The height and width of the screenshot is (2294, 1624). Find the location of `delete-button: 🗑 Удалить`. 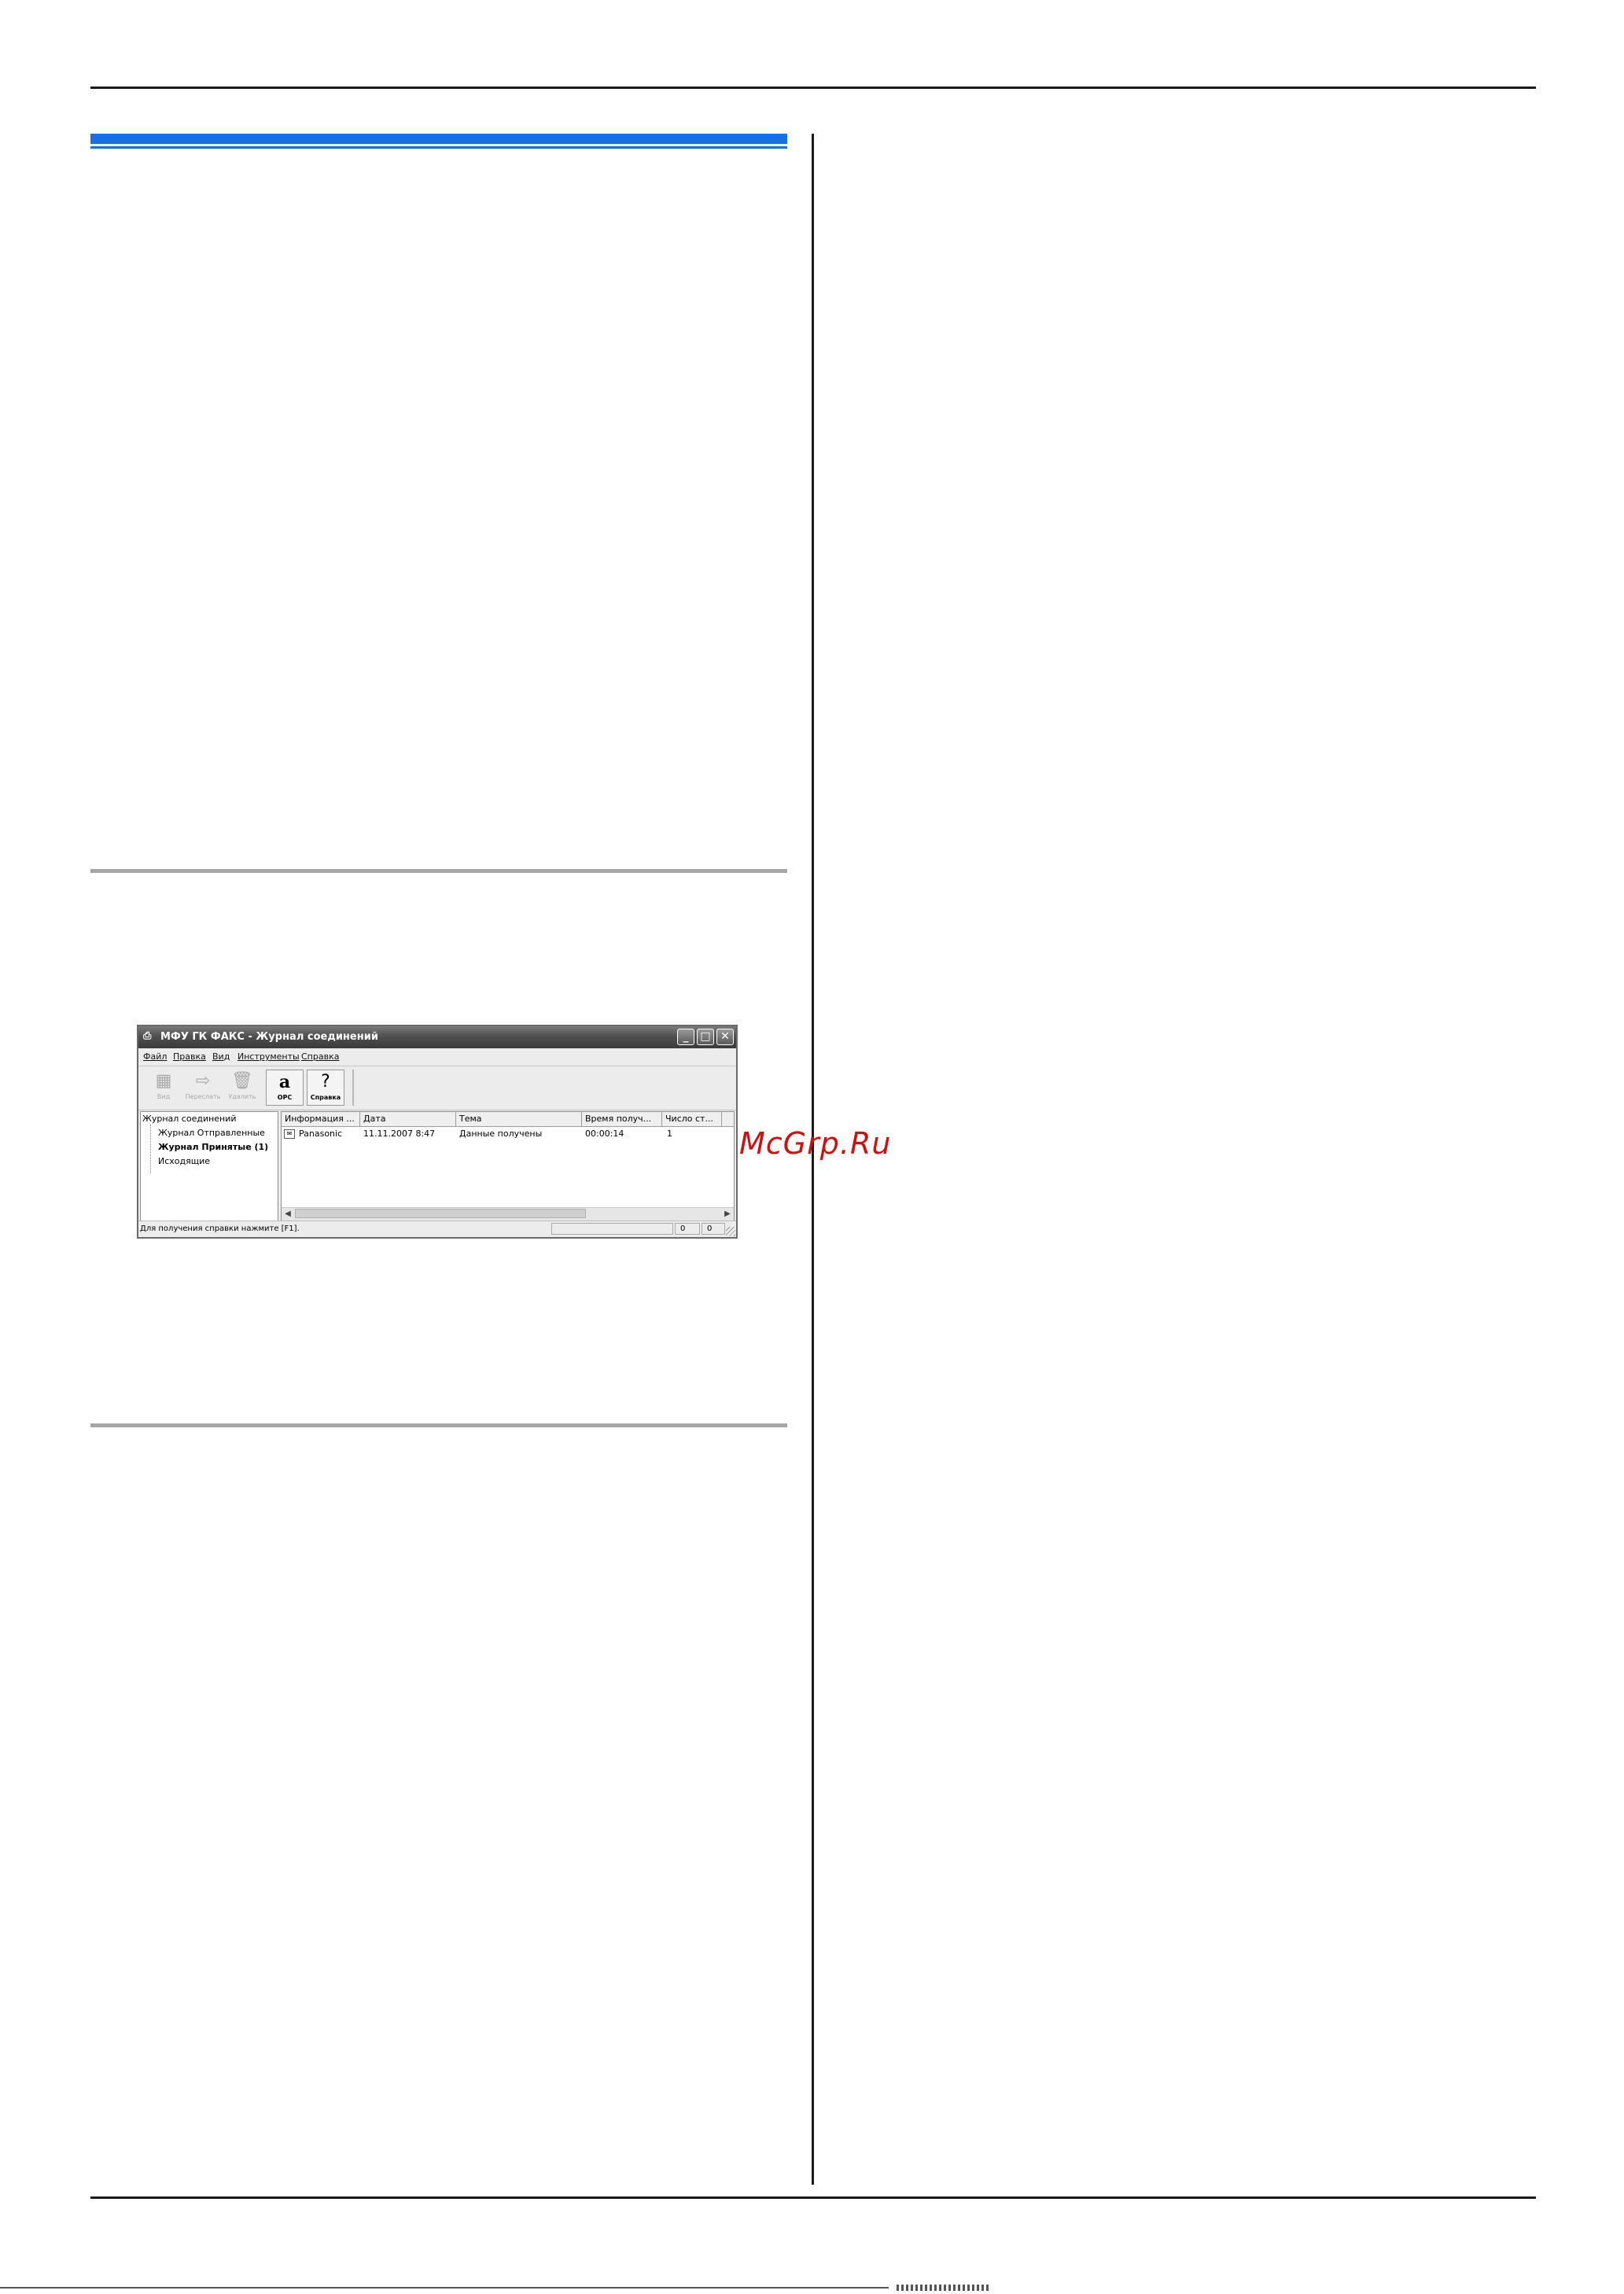

delete-button: 🗑 Удалить is located at coordinates (242, 1088).